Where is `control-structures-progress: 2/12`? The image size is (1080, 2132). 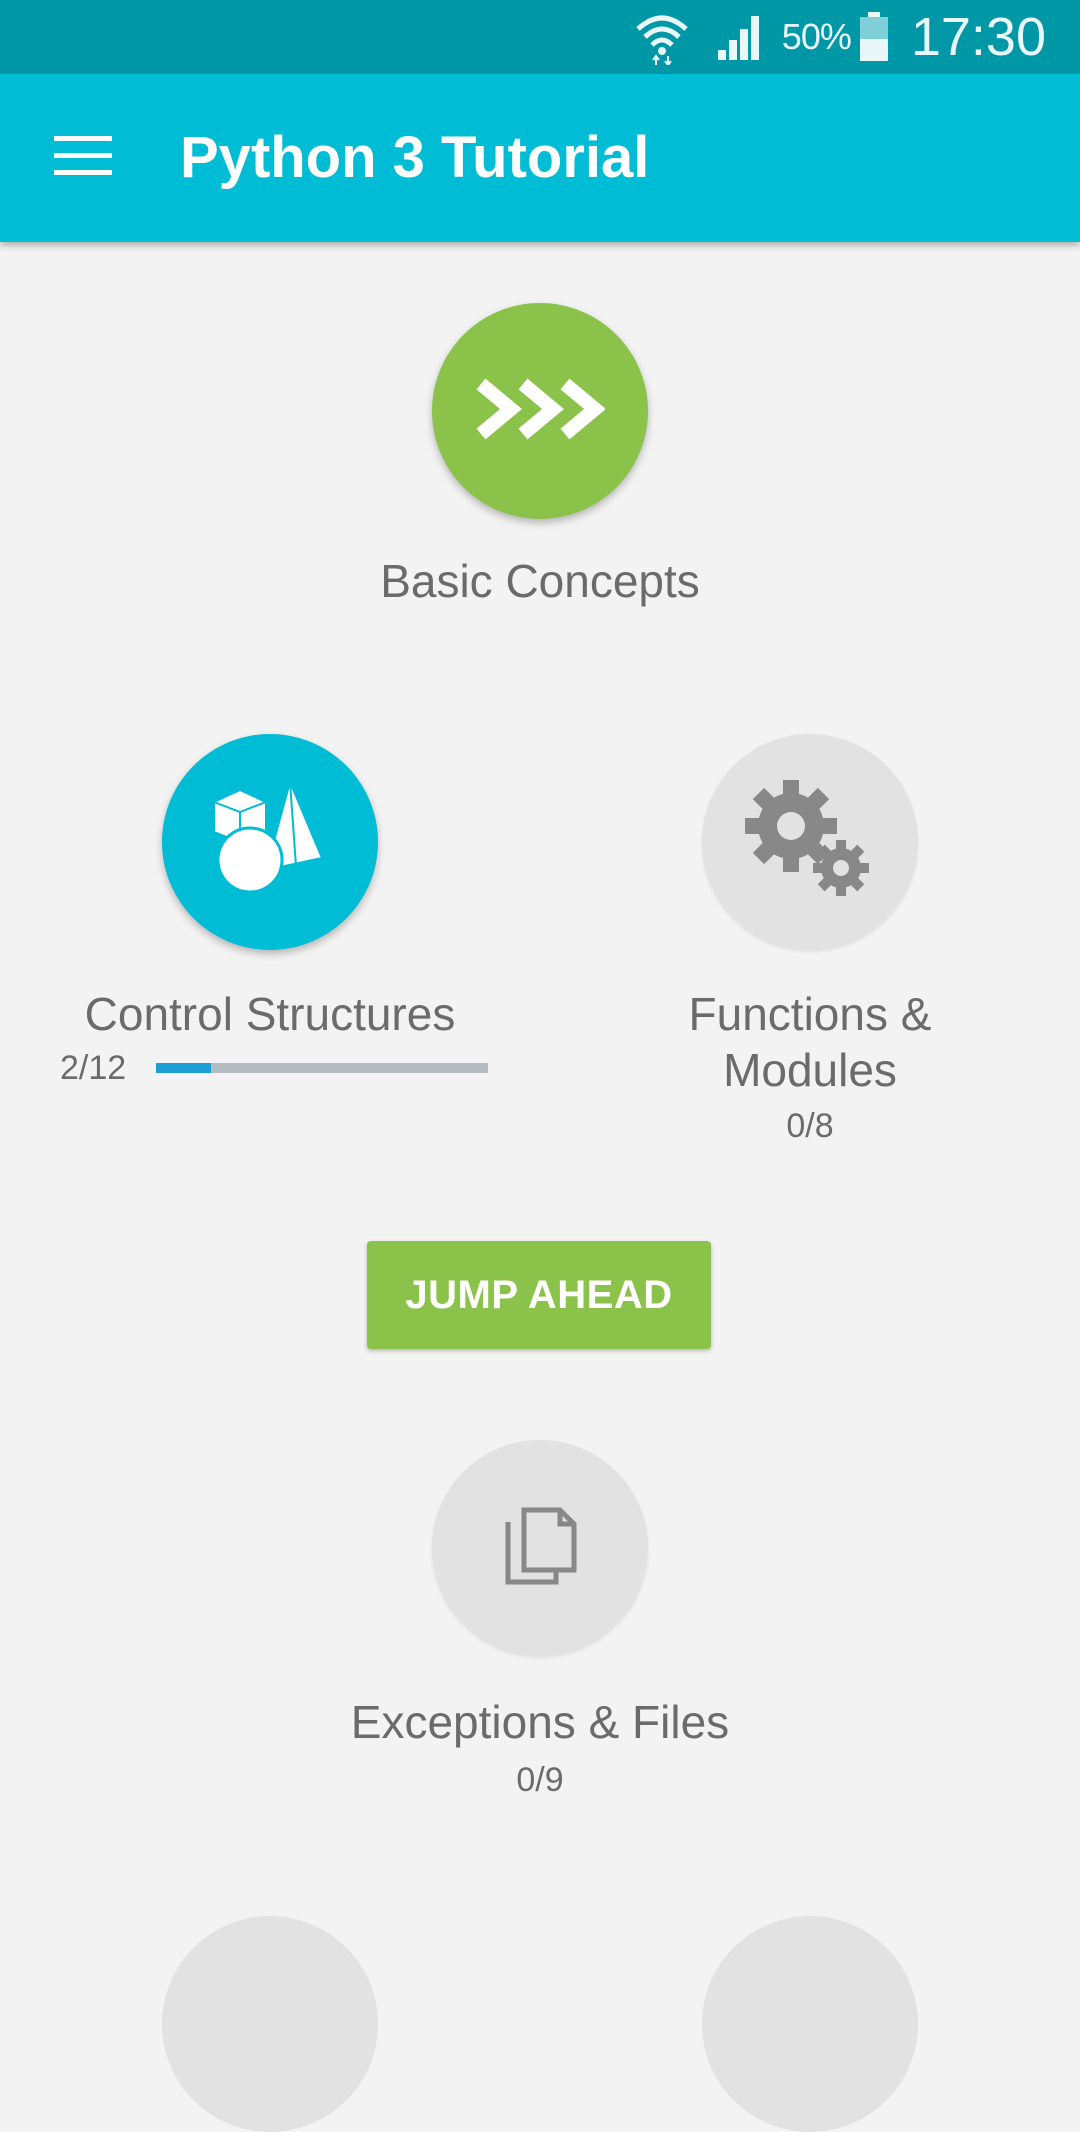 control-structures-progress: 2/12 is located at coordinates (274, 1068).